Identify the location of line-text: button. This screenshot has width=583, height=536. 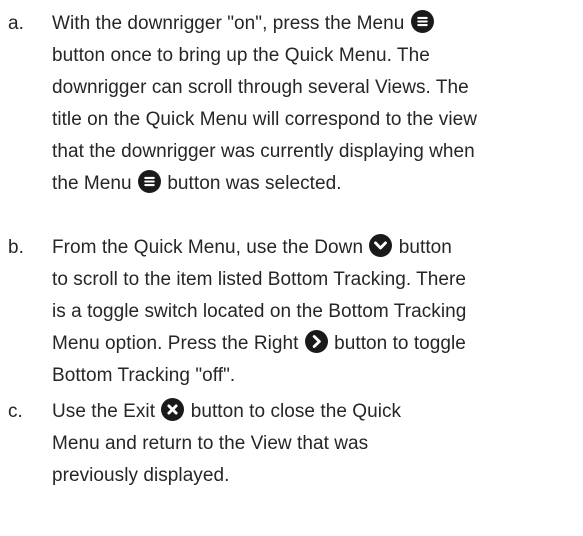
(425, 247).